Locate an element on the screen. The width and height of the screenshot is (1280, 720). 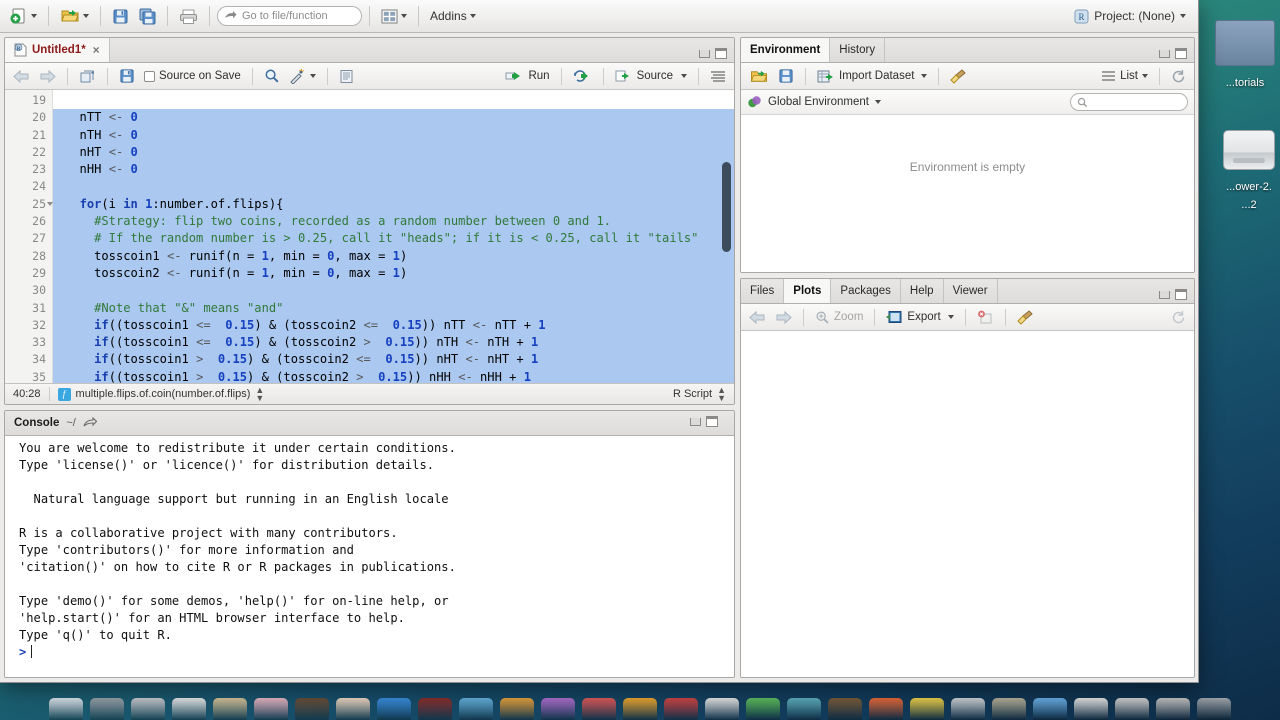
editor-vertical-scrollbar is located at coordinates (726, 207).